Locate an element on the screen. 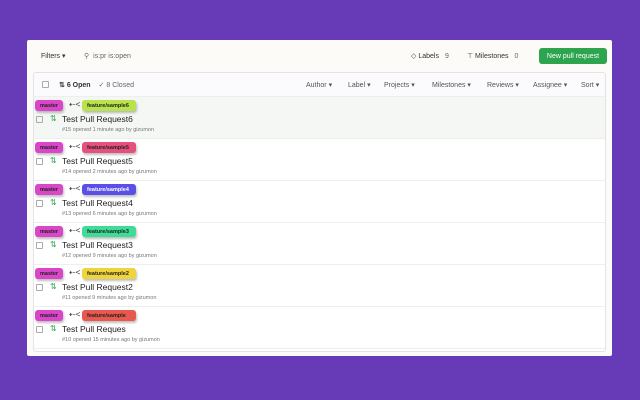 Image resolution: width=640 pixels, height=400 pixels. labels-count: 9 is located at coordinates (446, 56).